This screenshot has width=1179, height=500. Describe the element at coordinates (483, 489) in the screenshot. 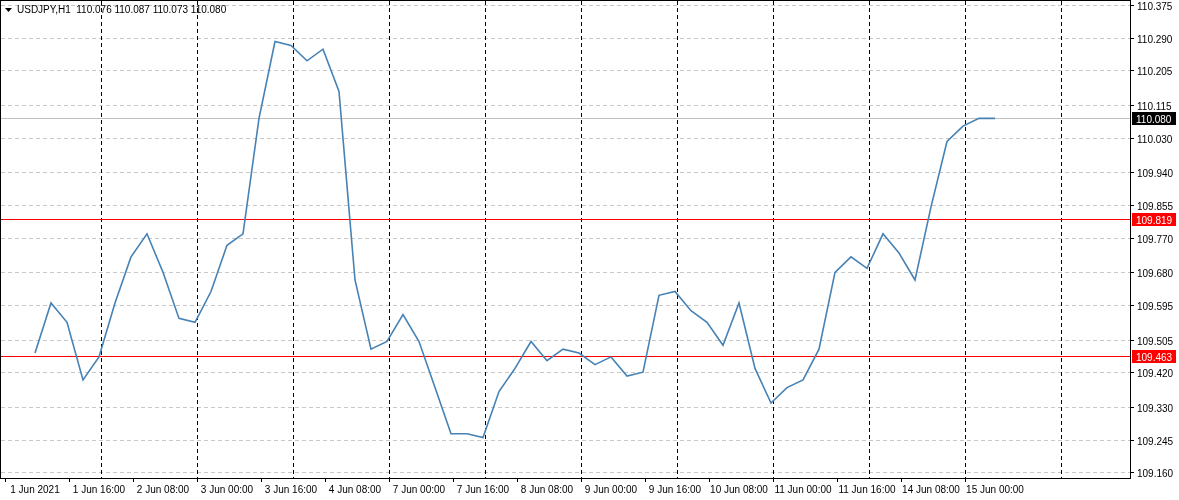

I see `time-axis-label: 7 Jun 16:00` at that location.